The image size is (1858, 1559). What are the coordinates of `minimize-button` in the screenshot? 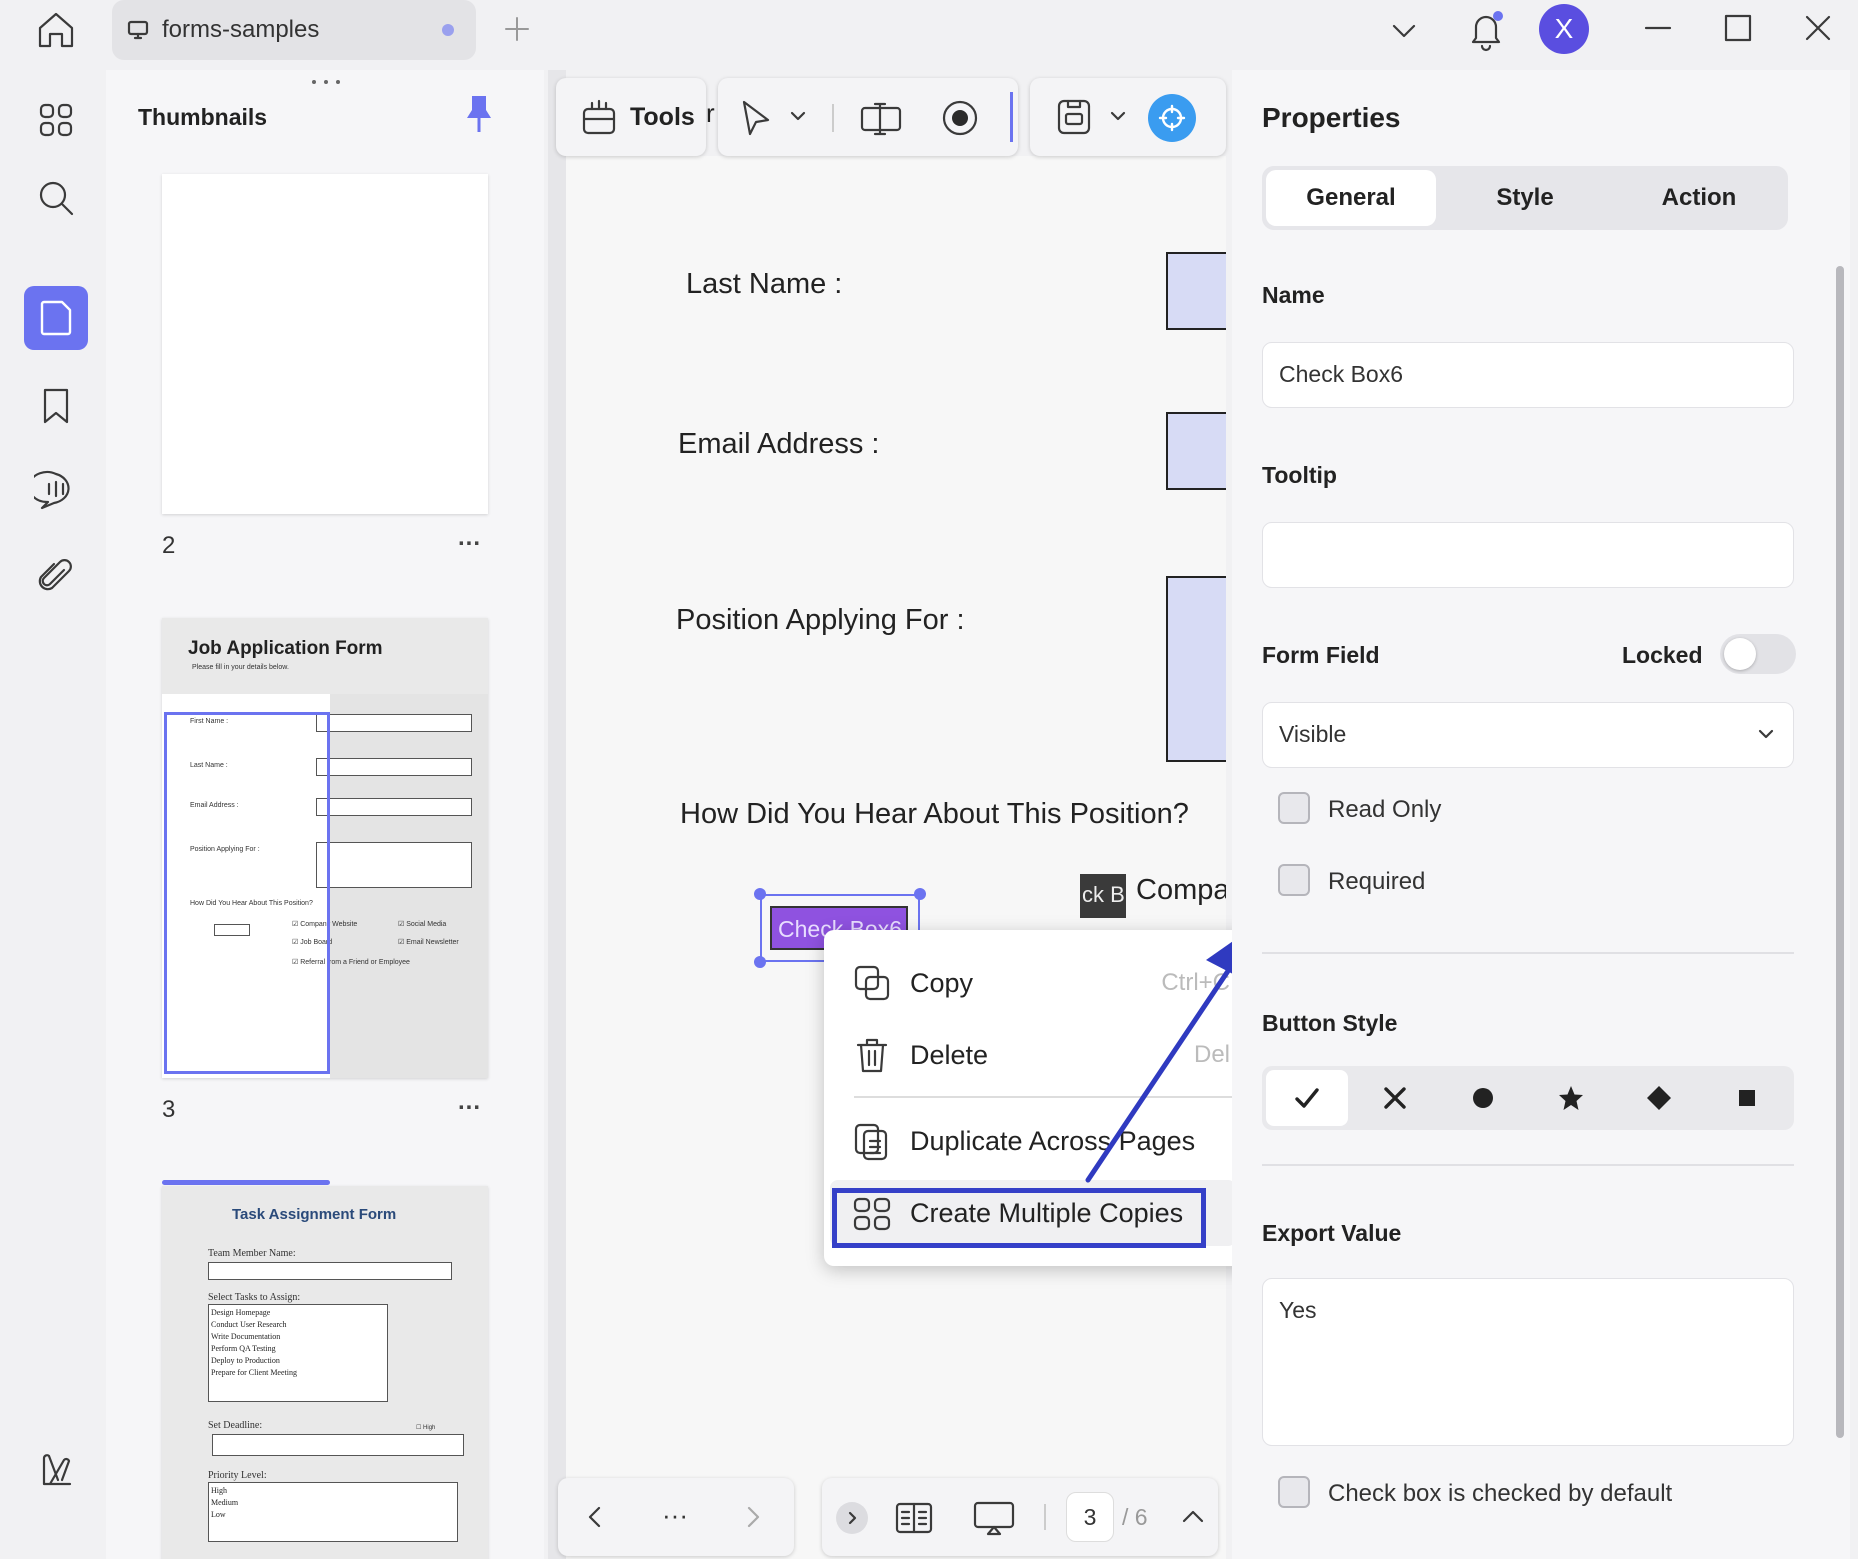 It's located at (1658, 28).